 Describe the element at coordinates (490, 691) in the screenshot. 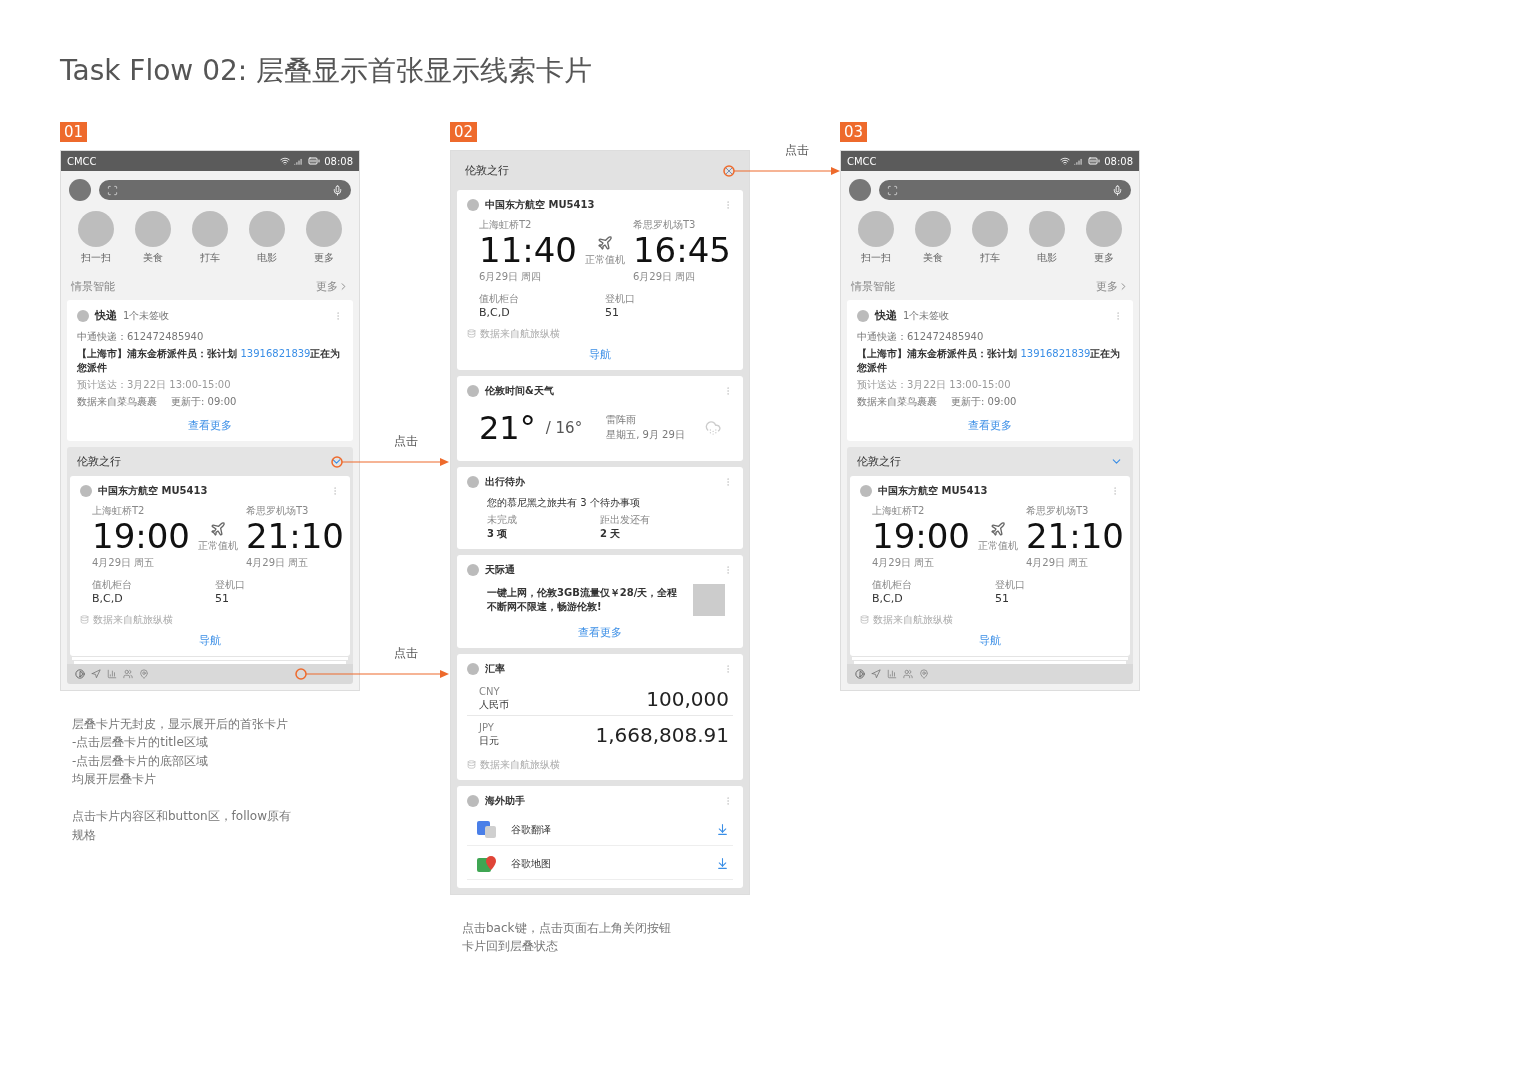

I see `currency-code: CNY` at that location.